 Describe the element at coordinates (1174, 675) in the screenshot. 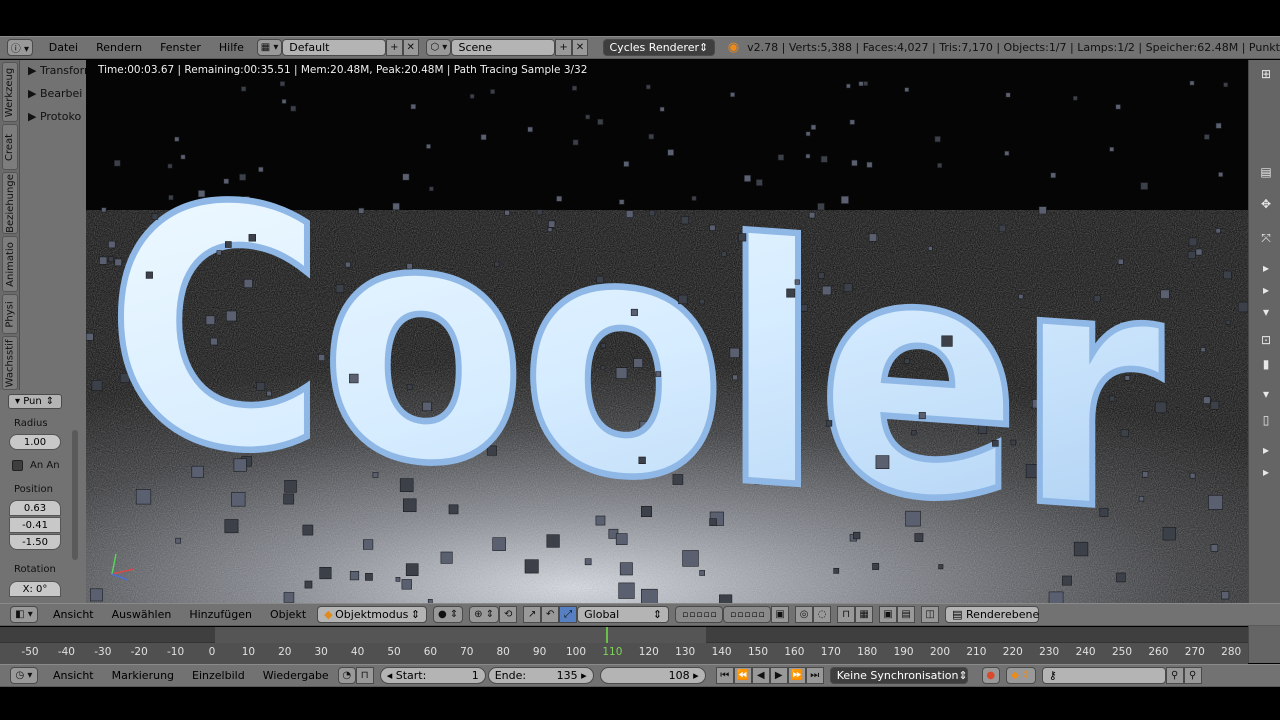

I see `insert-keyframe-button: ⚲` at that location.